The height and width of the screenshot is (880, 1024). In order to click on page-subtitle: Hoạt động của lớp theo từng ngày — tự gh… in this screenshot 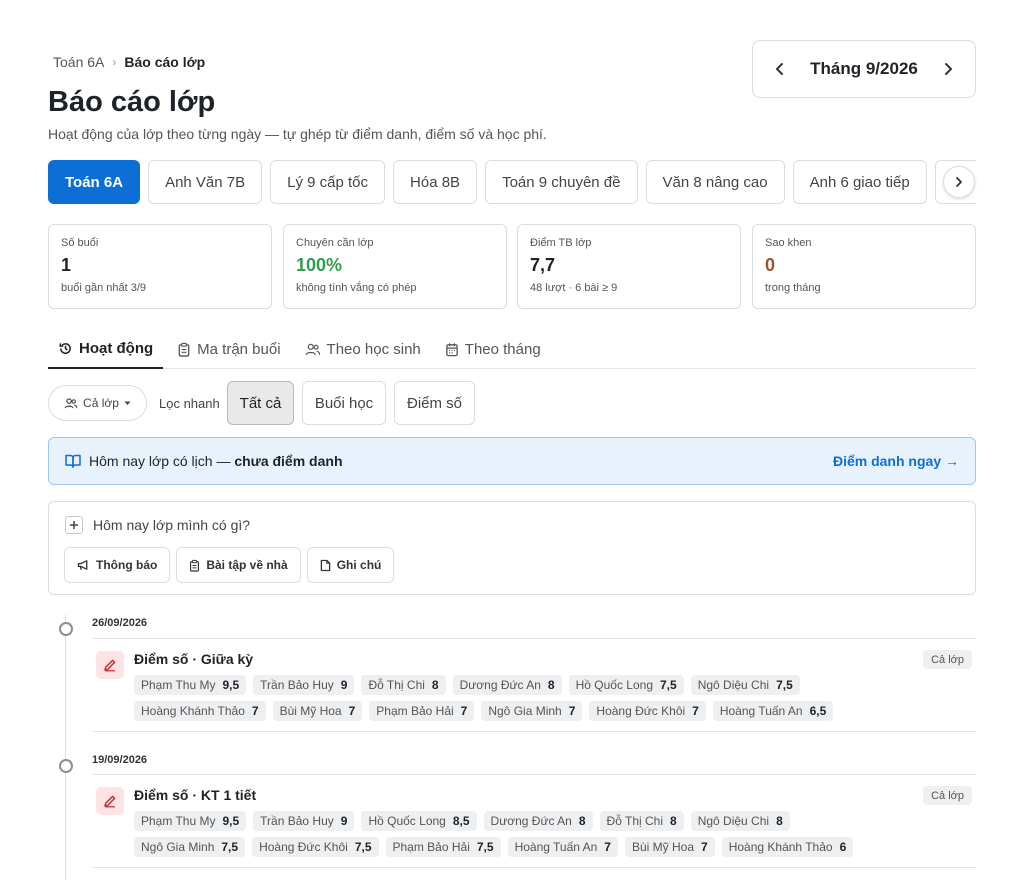, I will do `click(297, 134)`.